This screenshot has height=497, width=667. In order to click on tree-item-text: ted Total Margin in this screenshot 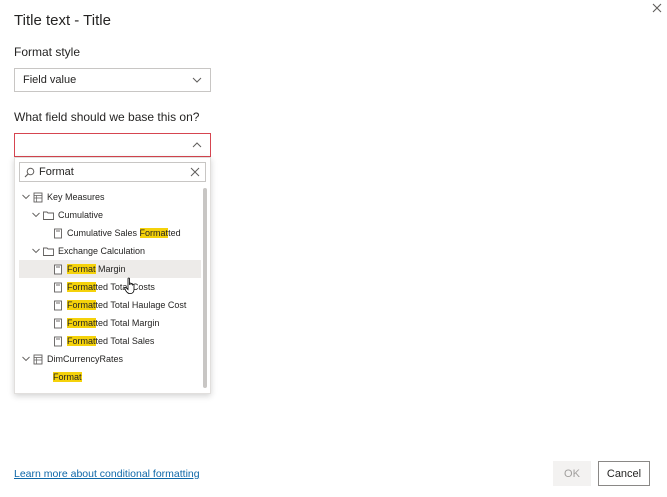, I will do `click(127, 323)`.